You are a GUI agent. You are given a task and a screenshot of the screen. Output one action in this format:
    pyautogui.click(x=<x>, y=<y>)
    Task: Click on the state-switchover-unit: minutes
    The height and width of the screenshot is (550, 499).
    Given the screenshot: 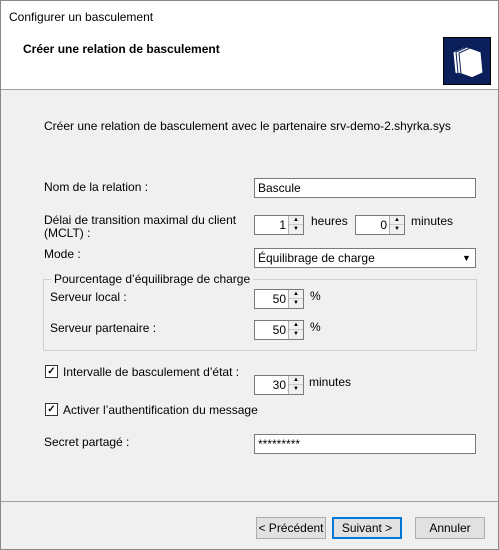 What is the action you would take?
    pyautogui.click(x=330, y=382)
    